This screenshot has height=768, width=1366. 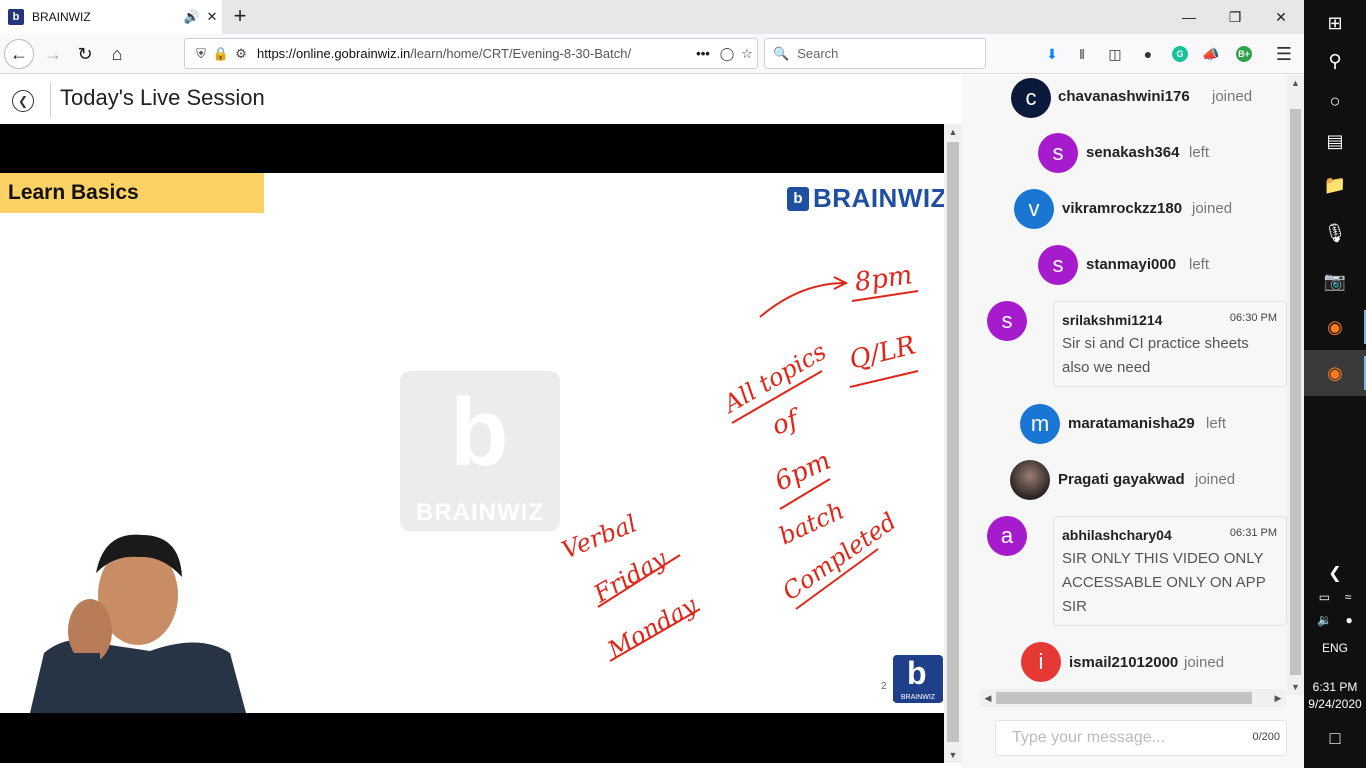 I want to click on tab-bar: b BRAINWIZ 🔊 ✕ + — ❐ ✕, so click(x=652, y=17).